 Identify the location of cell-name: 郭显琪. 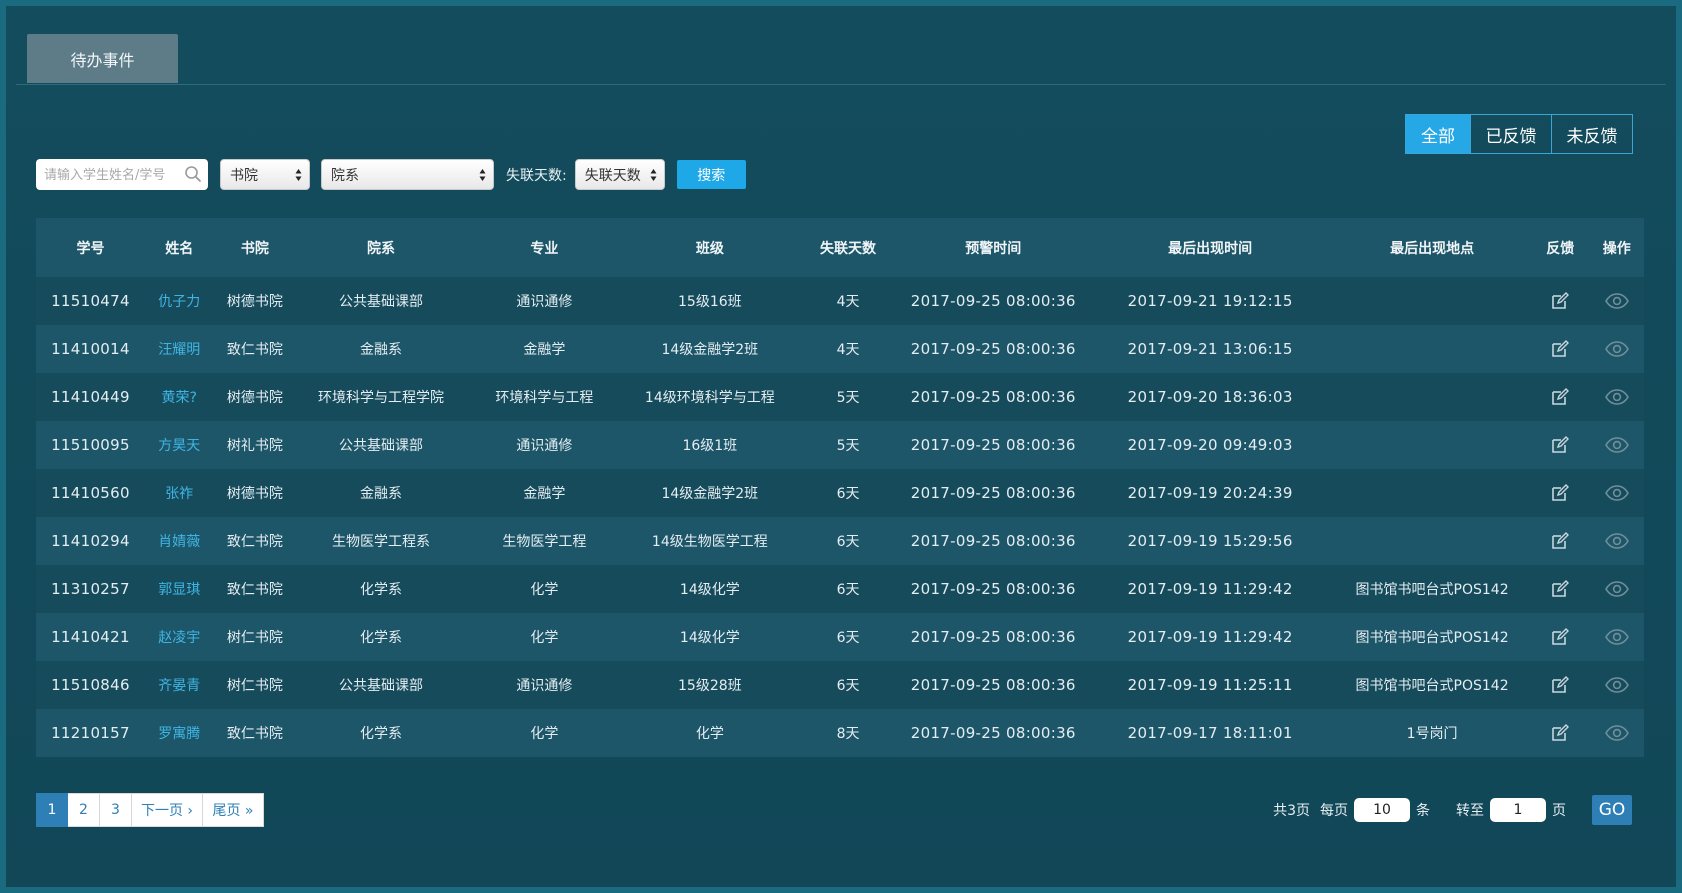
(179, 589).